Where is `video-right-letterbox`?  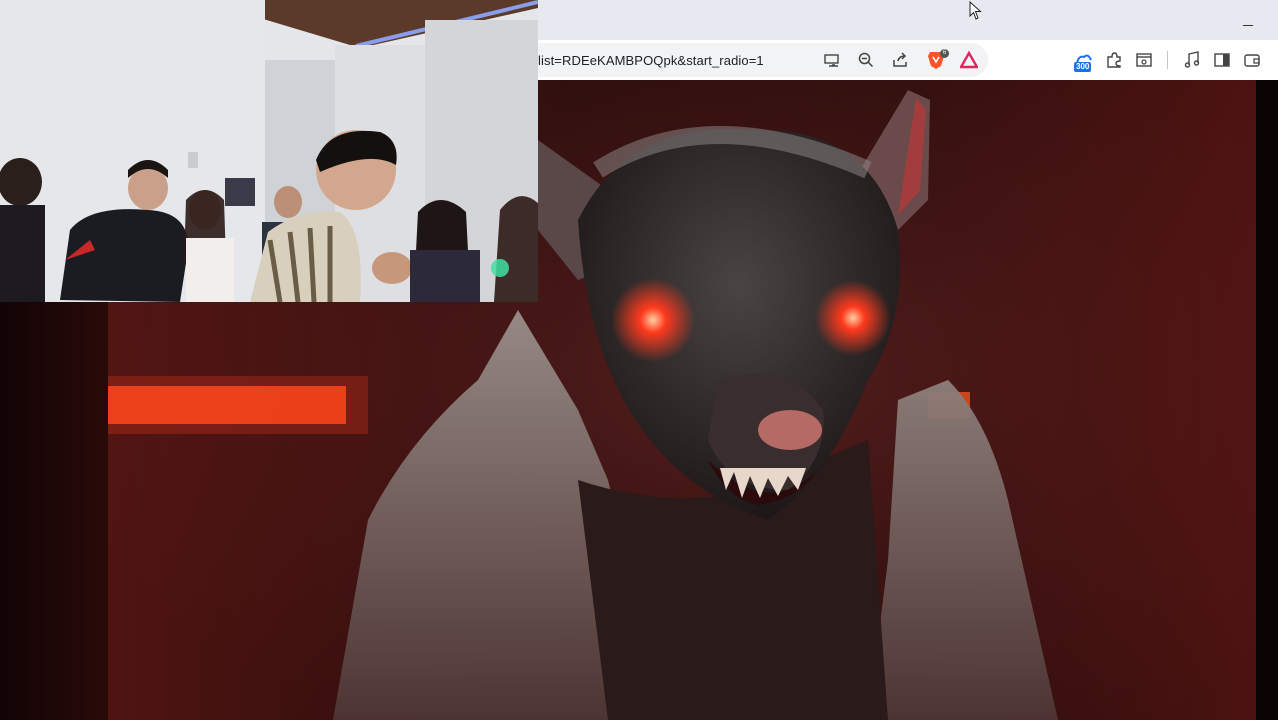
video-right-letterbox is located at coordinates (1267, 400).